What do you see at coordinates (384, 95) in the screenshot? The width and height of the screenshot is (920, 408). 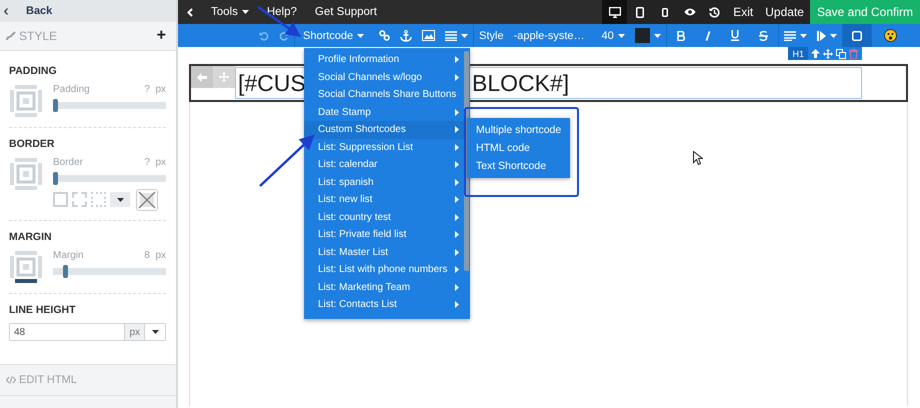 I see `menu-item: Social Channels Share Buttons` at bounding box center [384, 95].